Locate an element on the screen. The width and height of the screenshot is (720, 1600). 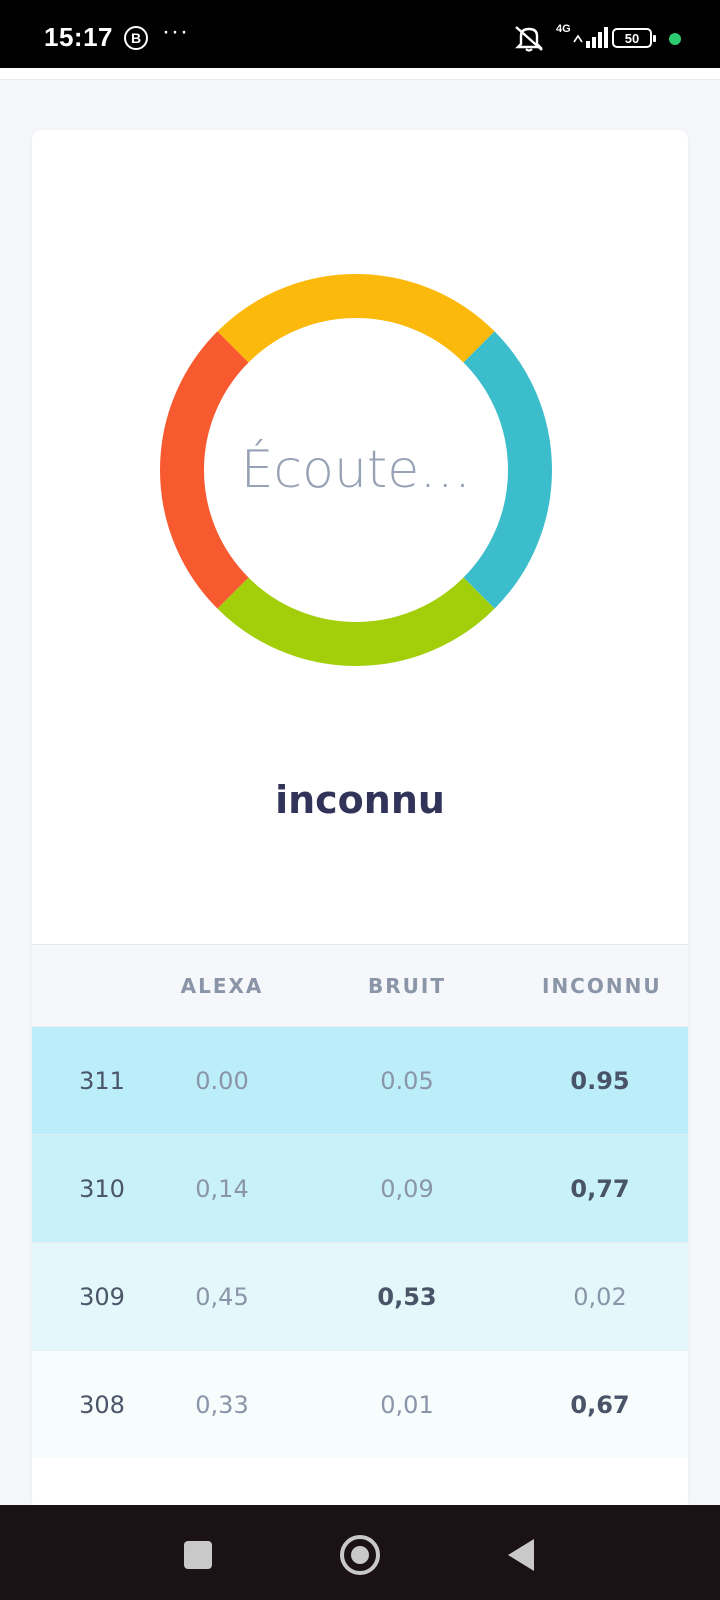
table-row: 309 0,45 0,53 0,02 is located at coordinates (360, 1296).